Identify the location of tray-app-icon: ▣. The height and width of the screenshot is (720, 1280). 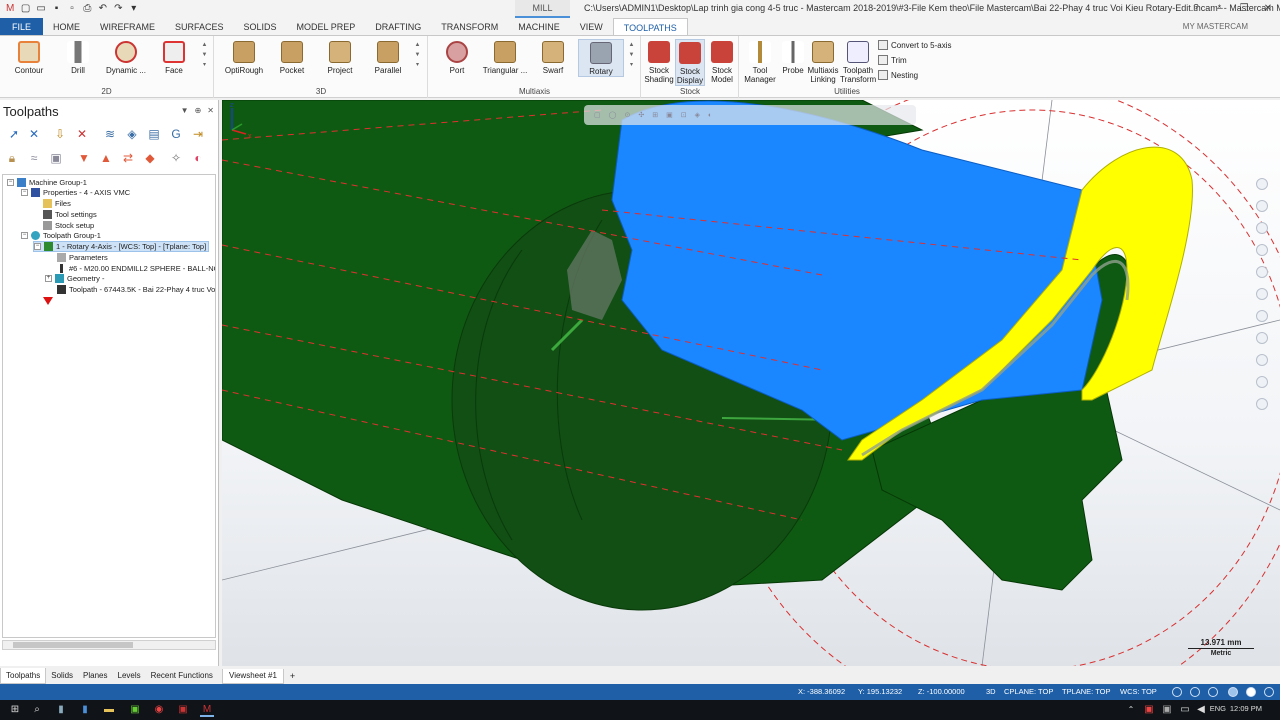
(1167, 710).